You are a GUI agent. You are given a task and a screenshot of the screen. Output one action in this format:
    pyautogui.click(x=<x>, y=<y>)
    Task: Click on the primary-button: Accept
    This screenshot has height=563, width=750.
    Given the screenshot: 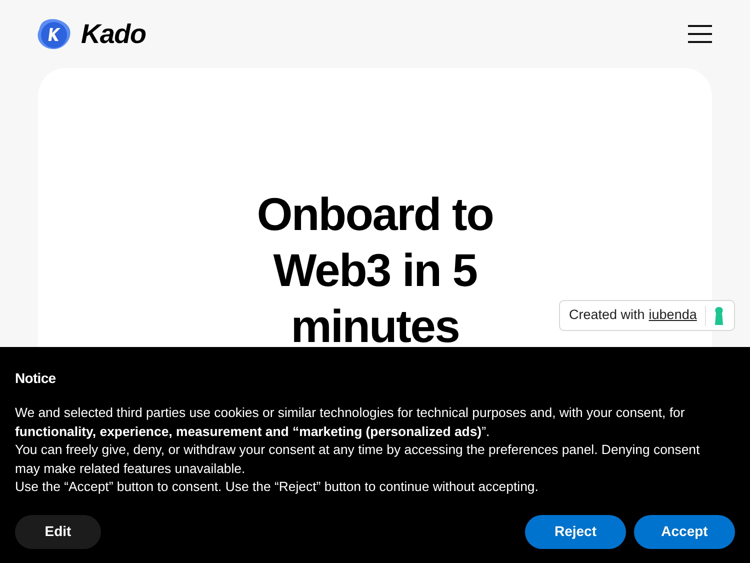 What is the action you would take?
    pyautogui.click(x=684, y=531)
    